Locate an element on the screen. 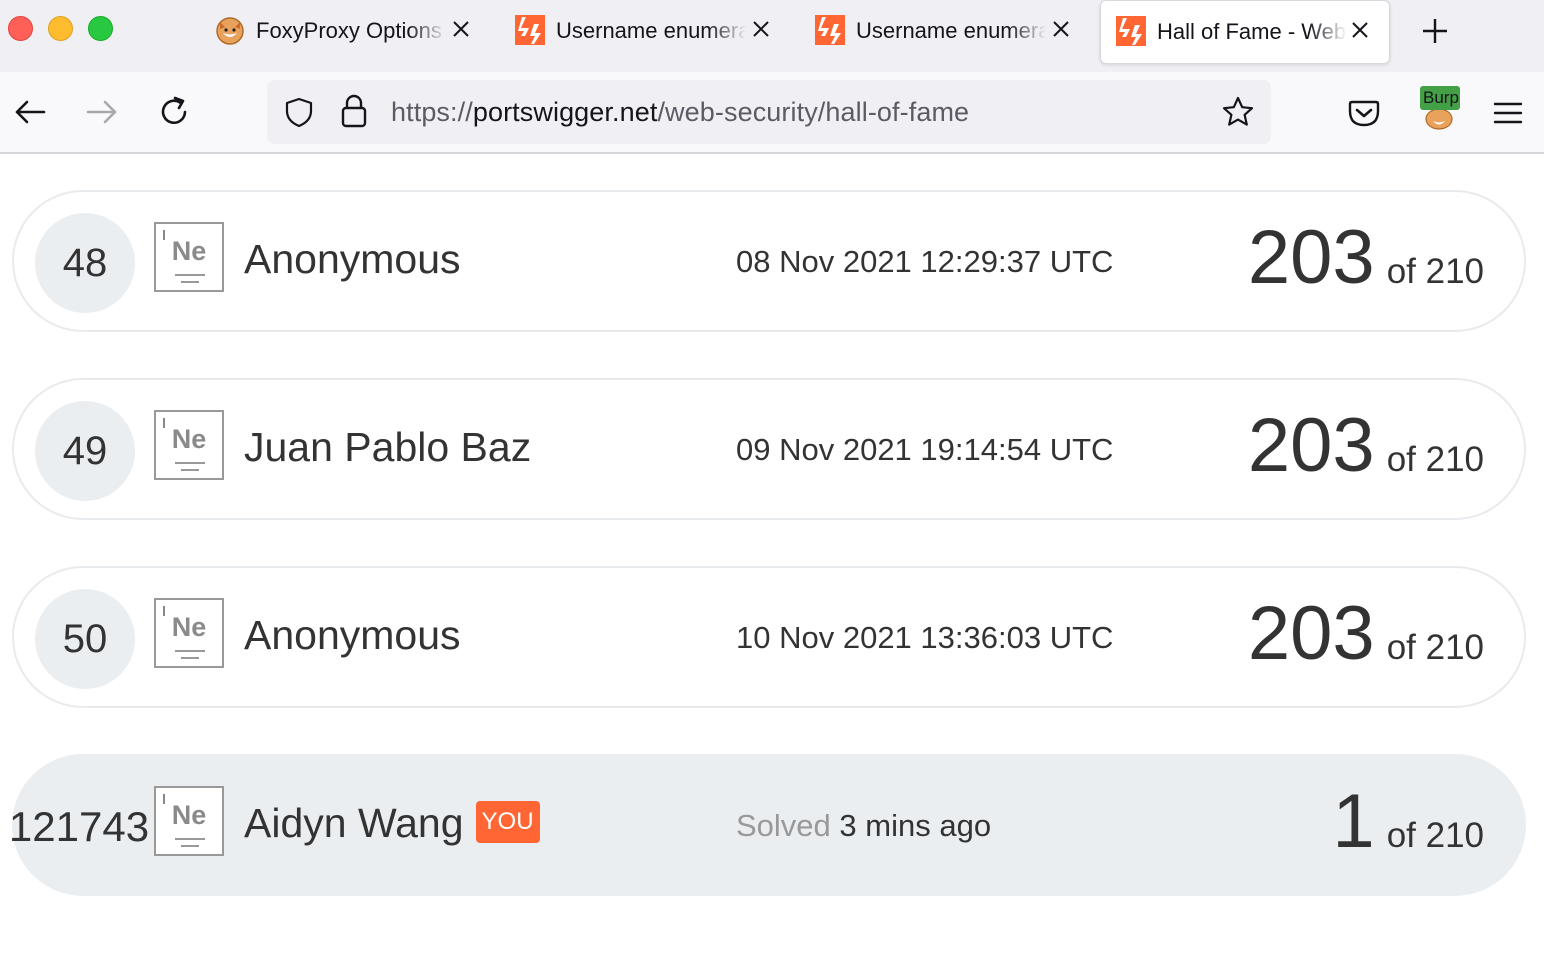 The image size is (1544, 964). tab-foxyproxy: FoxyProxy Options is located at coordinates (345, 32).